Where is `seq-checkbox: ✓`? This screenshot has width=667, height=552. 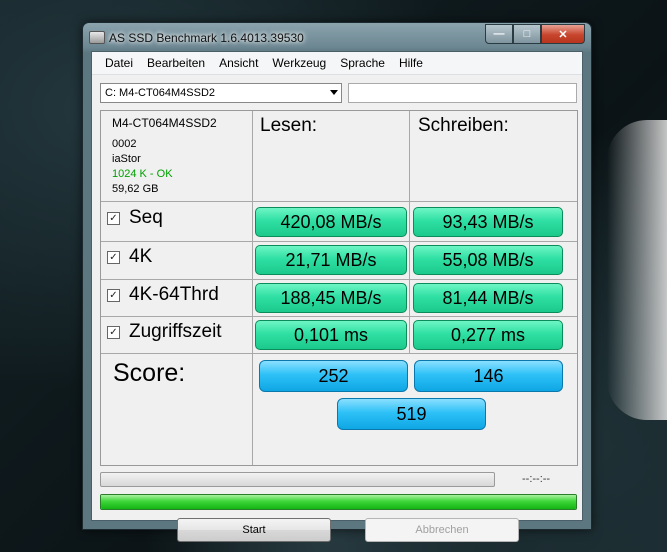 seq-checkbox: ✓ is located at coordinates (113, 218).